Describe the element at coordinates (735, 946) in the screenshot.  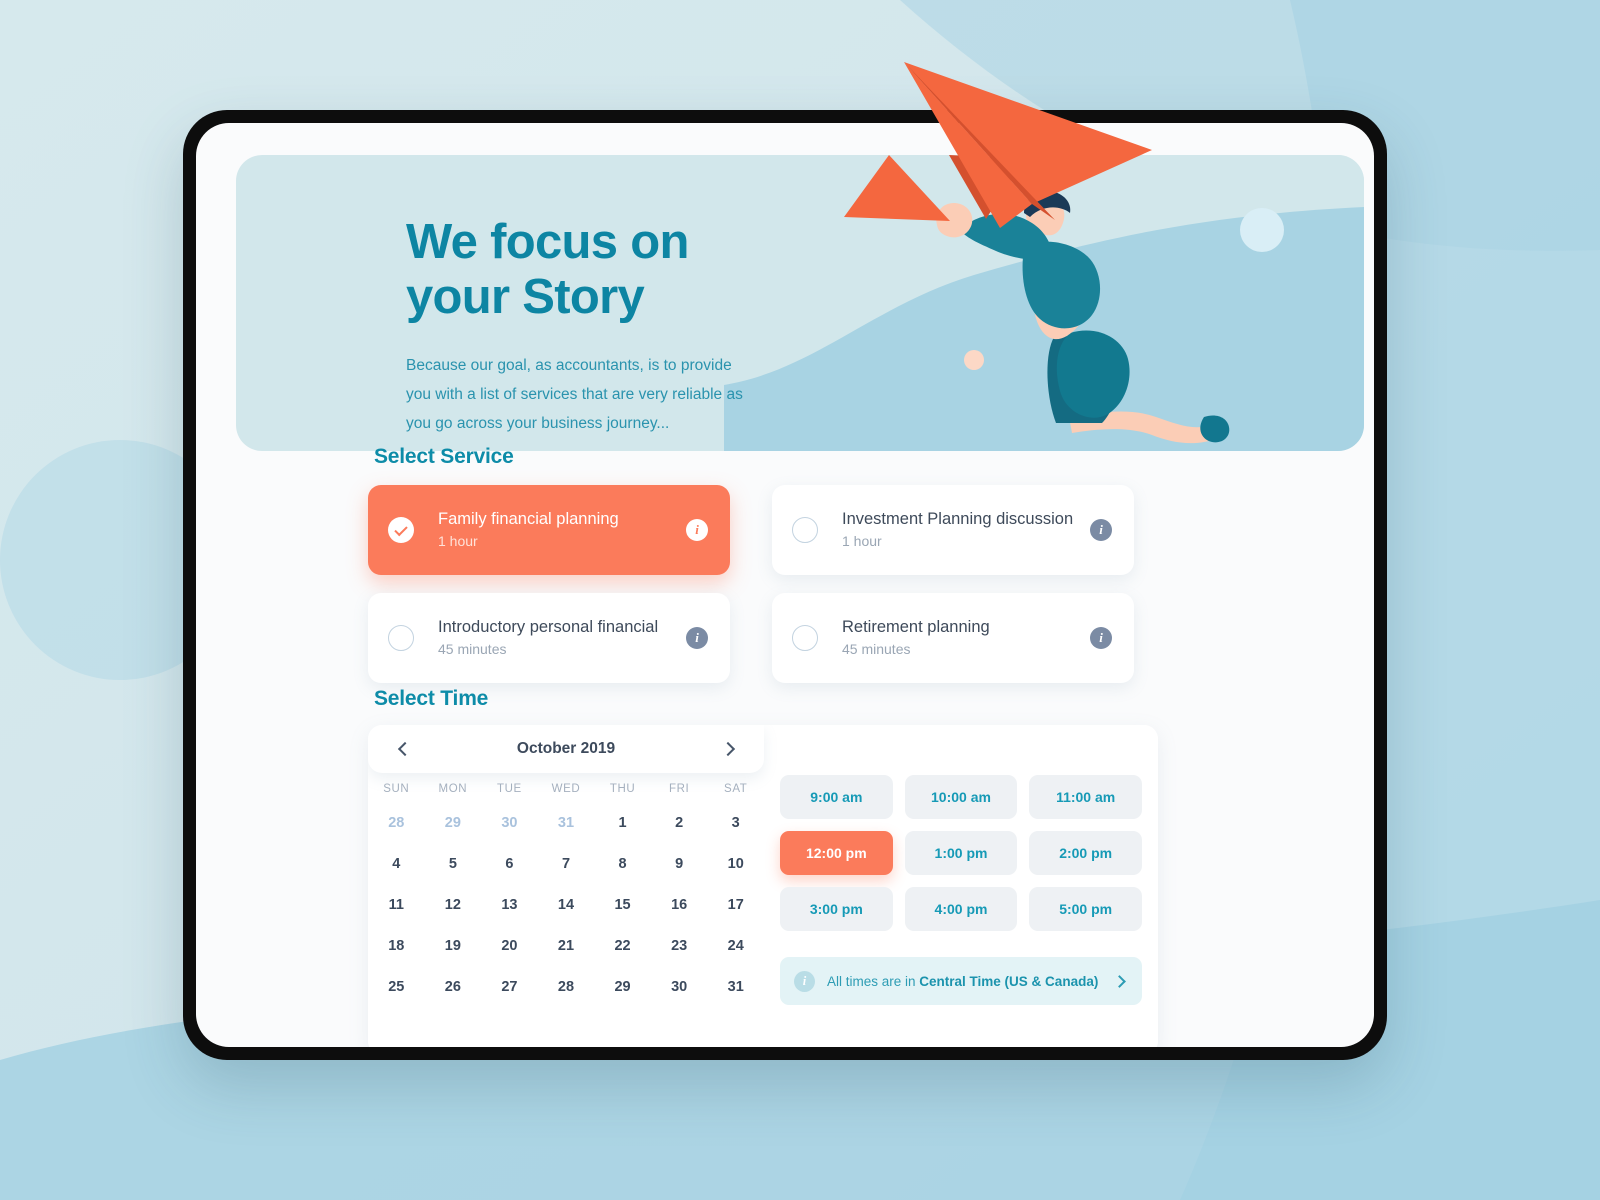
I see `calendar-day: 24` at that location.